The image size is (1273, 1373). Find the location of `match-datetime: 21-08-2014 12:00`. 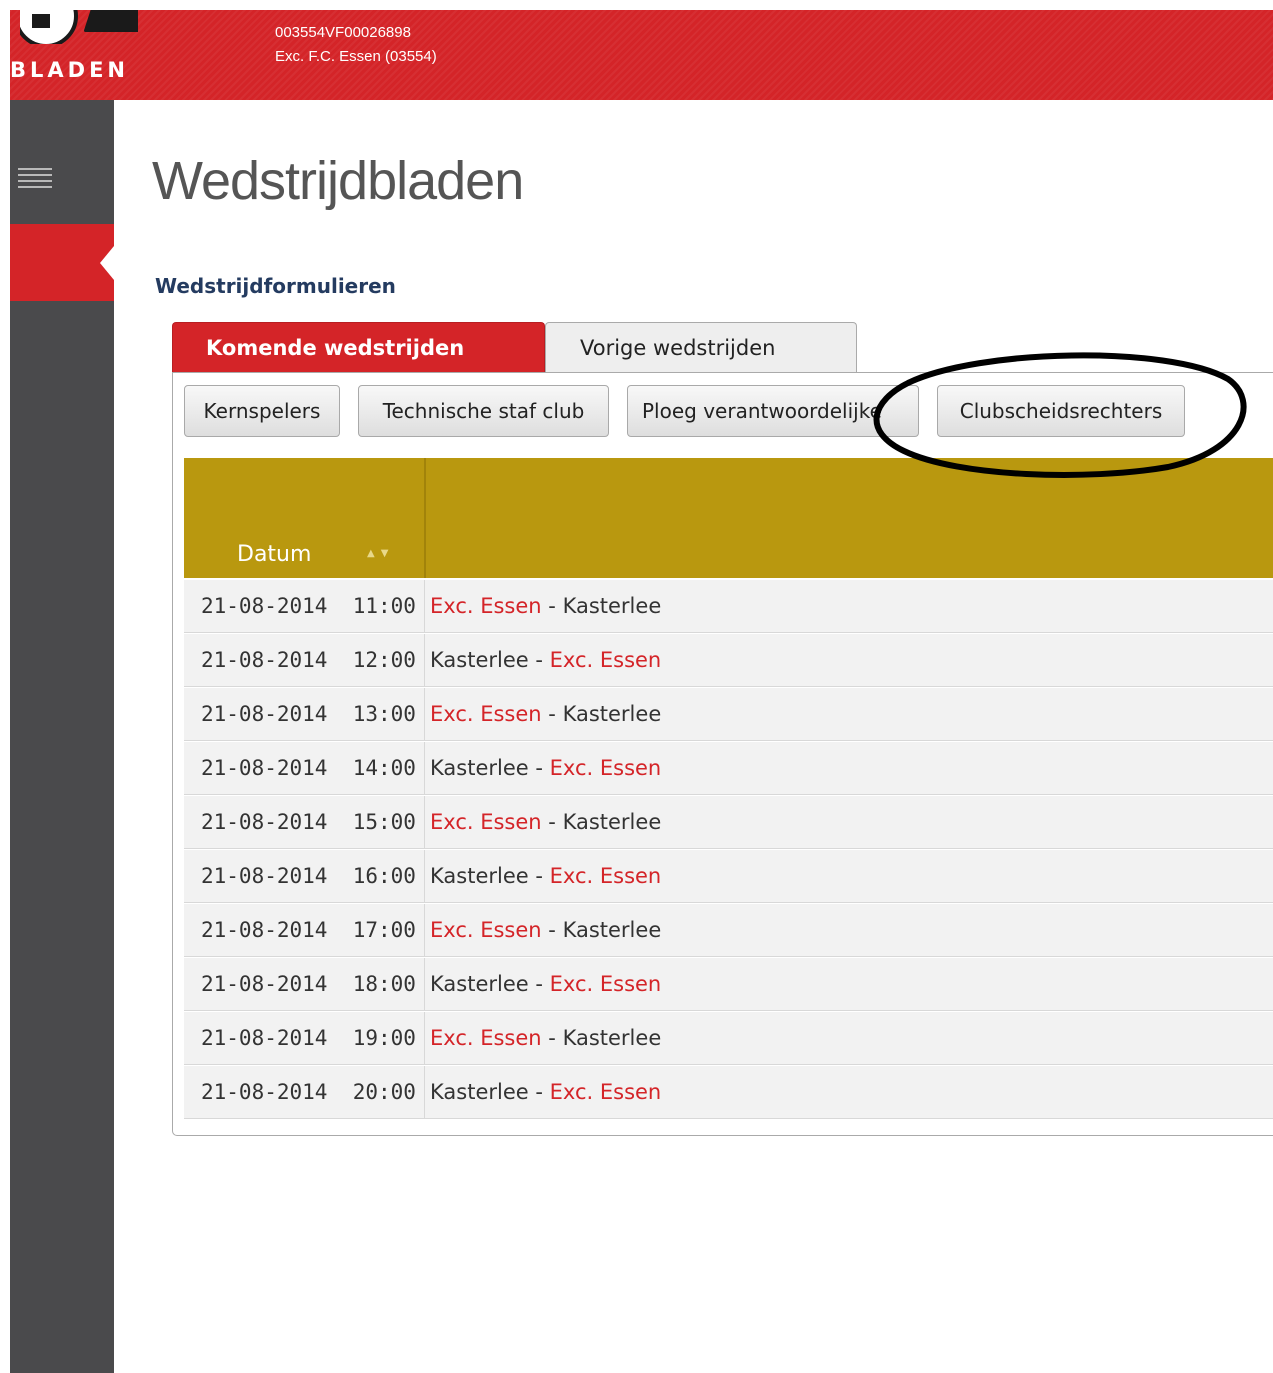

match-datetime: 21-08-2014 12:00 is located at coordinates (308, 660).